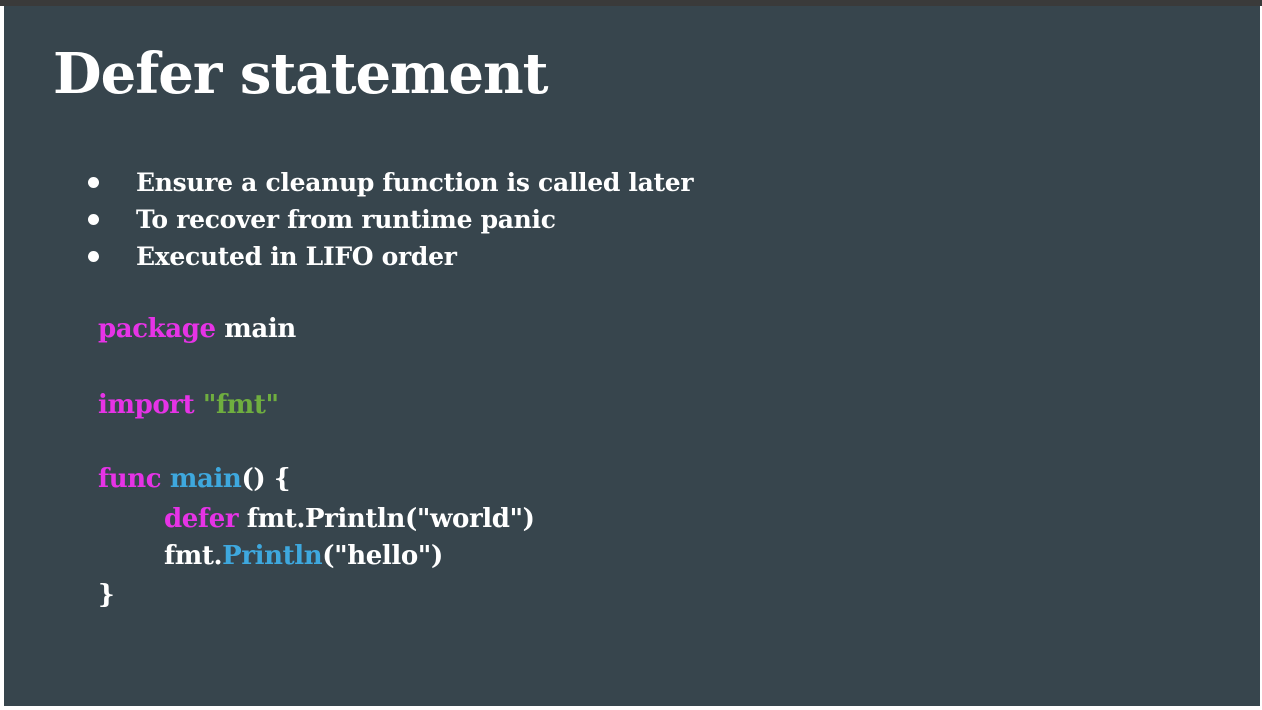  What do you see at coordinates (272, 556) in the screenshot?
I see `function-name-token: Println` at bounding box center [272, 556].